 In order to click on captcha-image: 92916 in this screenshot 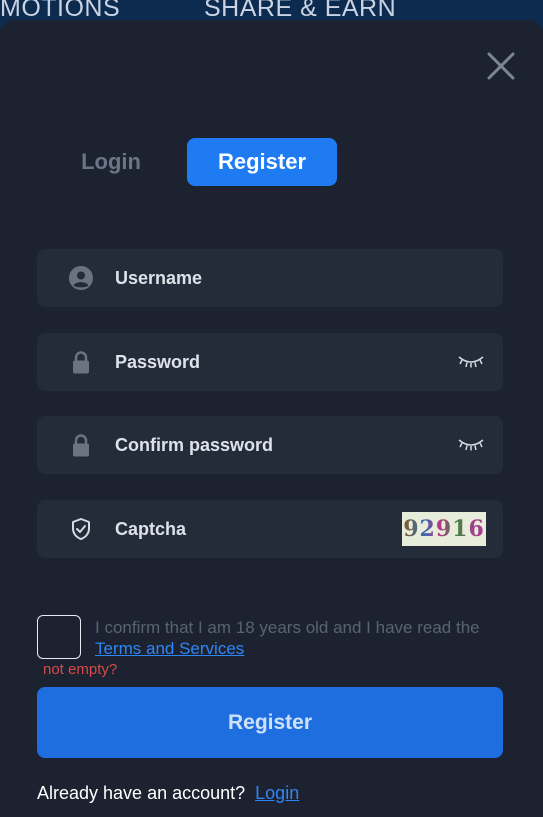, I will do `click(444, 529)`.